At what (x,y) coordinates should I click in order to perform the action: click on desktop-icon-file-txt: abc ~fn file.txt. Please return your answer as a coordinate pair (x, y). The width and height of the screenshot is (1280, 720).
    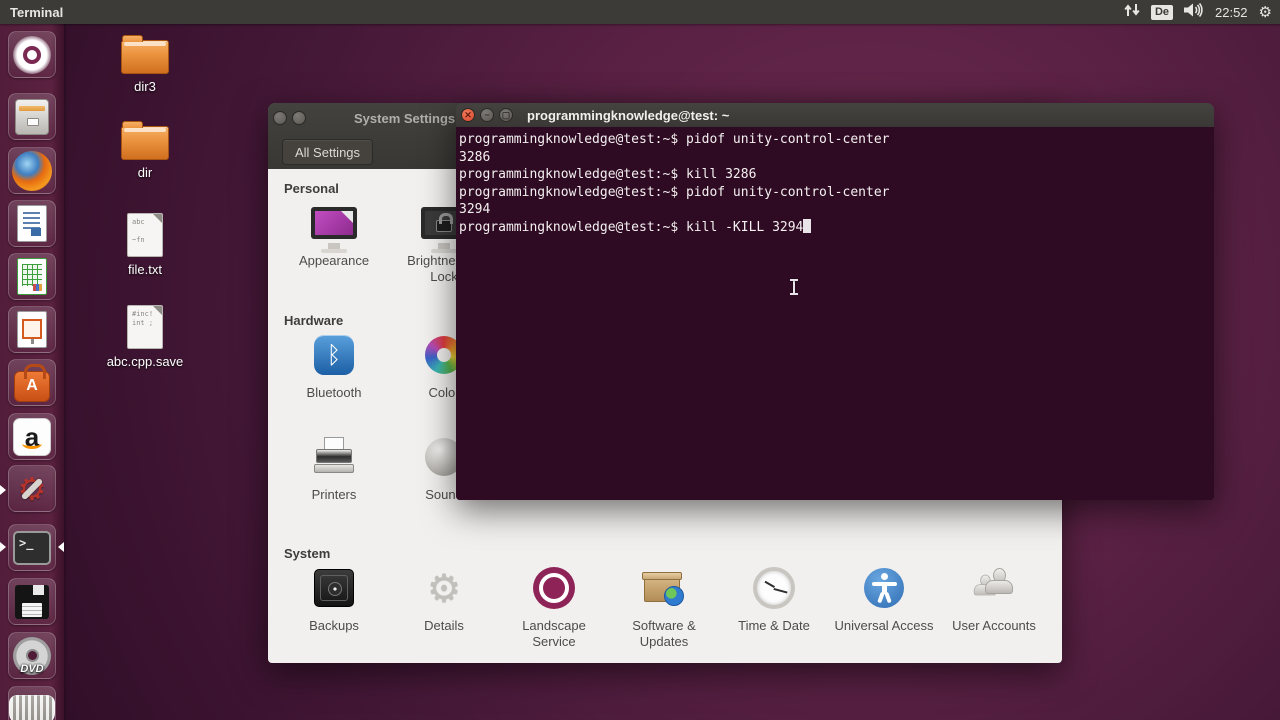
    Looking at the image, I should click on (145, 245).